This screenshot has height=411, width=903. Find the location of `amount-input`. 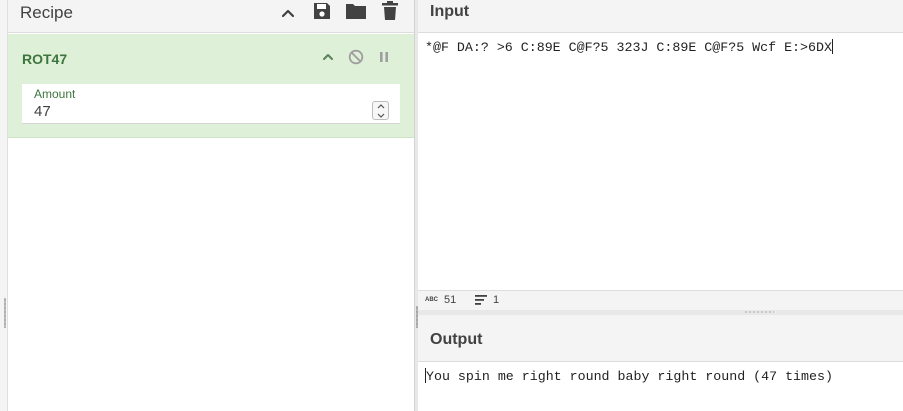

amount-input is located at coordinates (199, 111).